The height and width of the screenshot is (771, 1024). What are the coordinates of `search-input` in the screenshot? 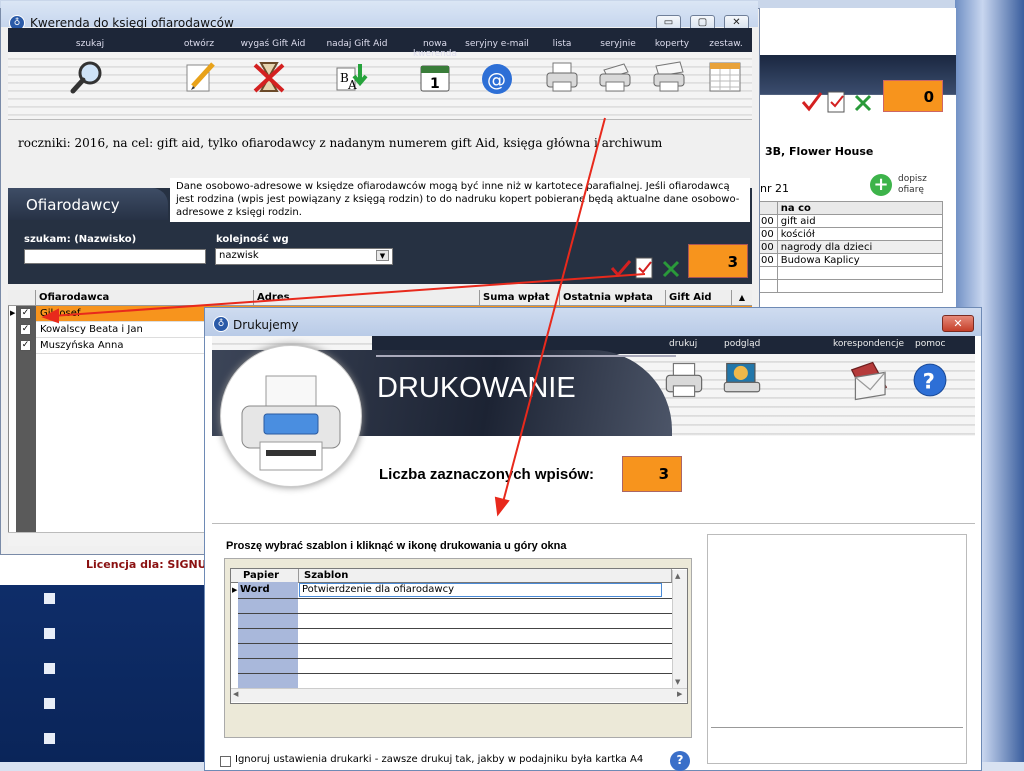 It's located at (115, 256).